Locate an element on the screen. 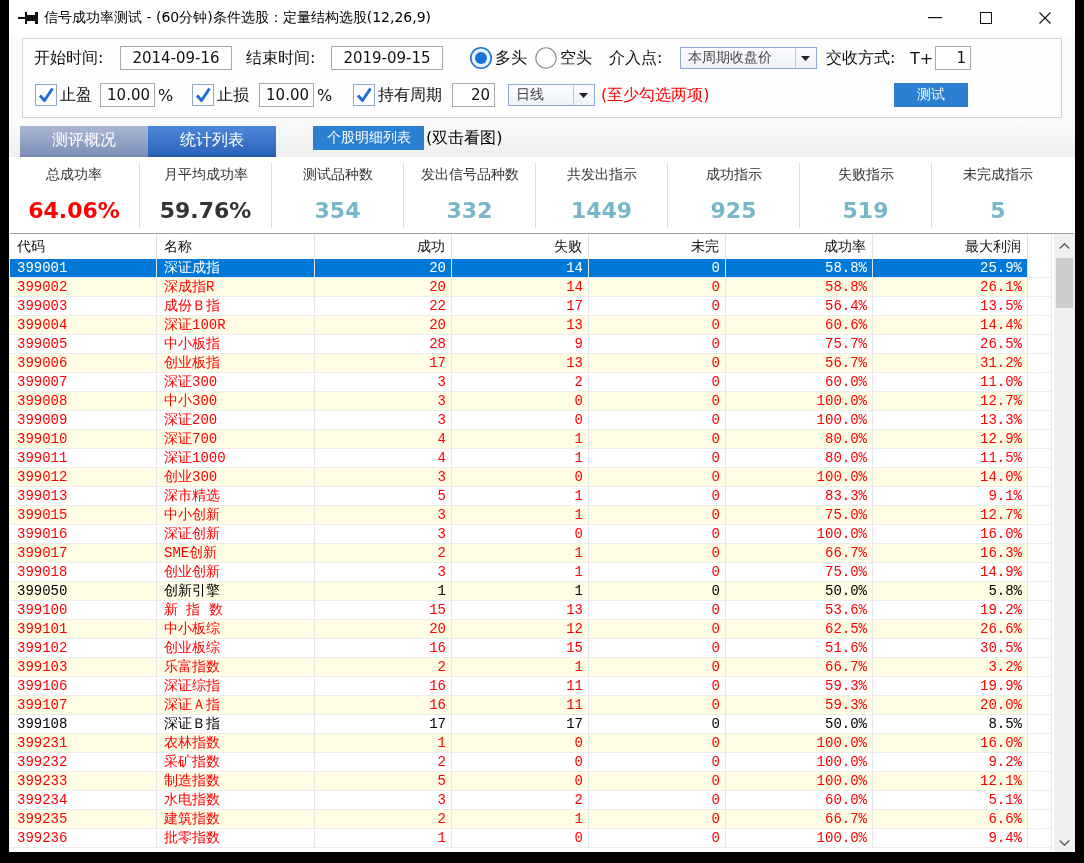 This screenshot has width=1084, height=863. stat-label: 月平均成功率 is located at coordinates (205, 174).